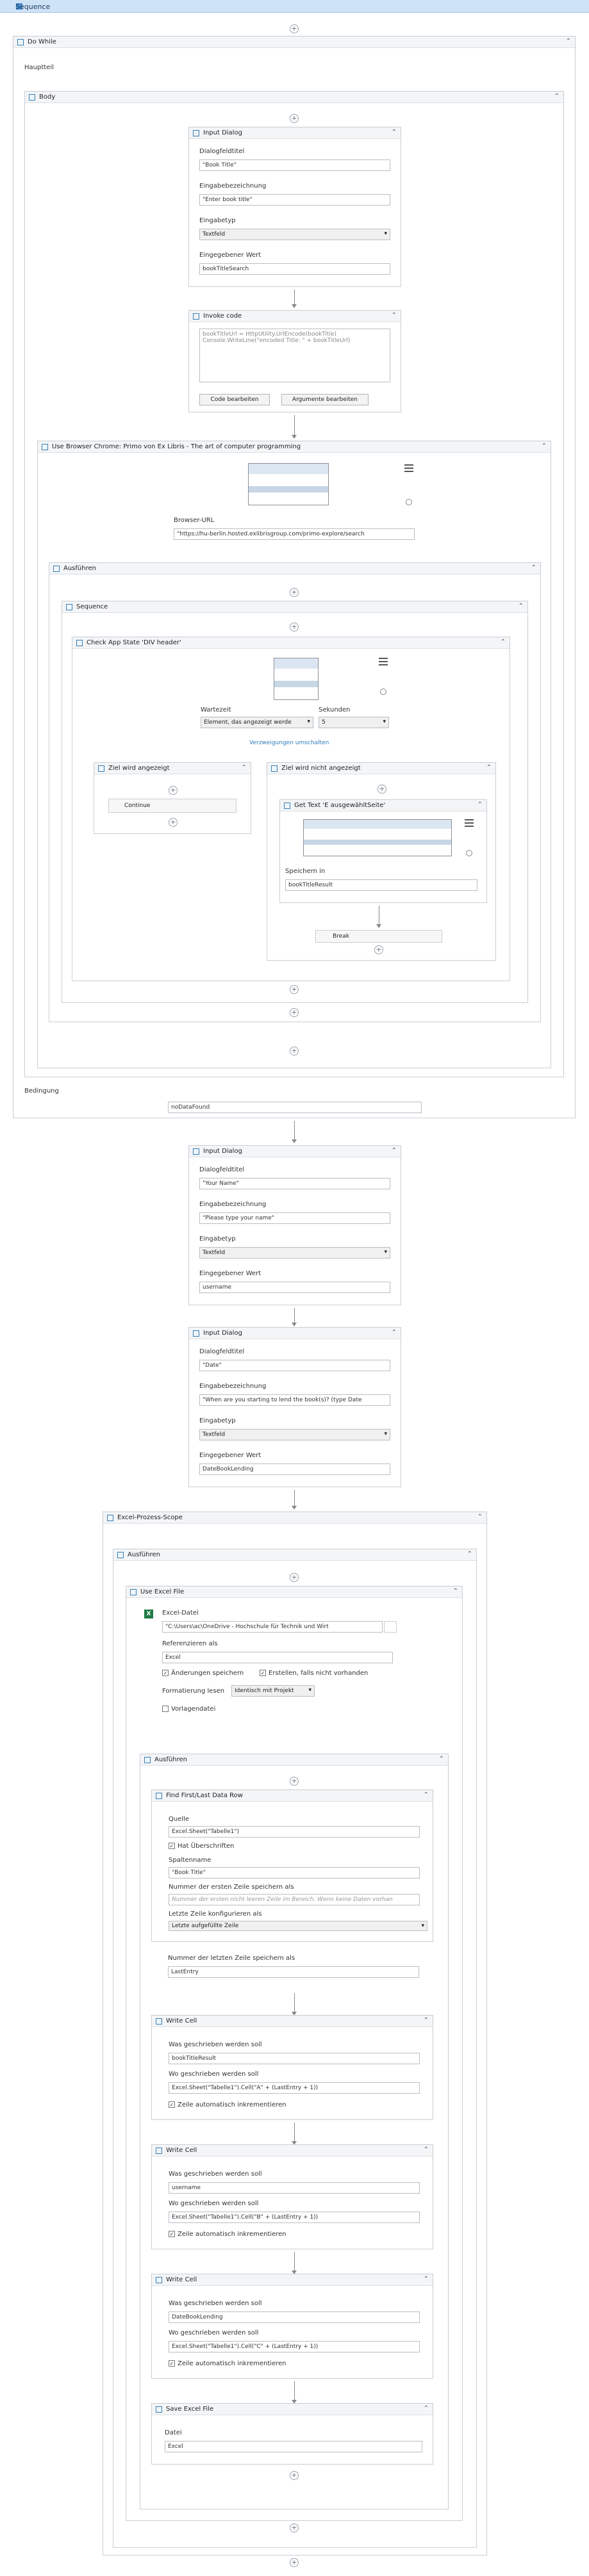 The image size is (589, 2576). What do you see at coordinates (378, 936) in the screenshot?
I see `break-activity: Break` at bounding box center [378, 936].